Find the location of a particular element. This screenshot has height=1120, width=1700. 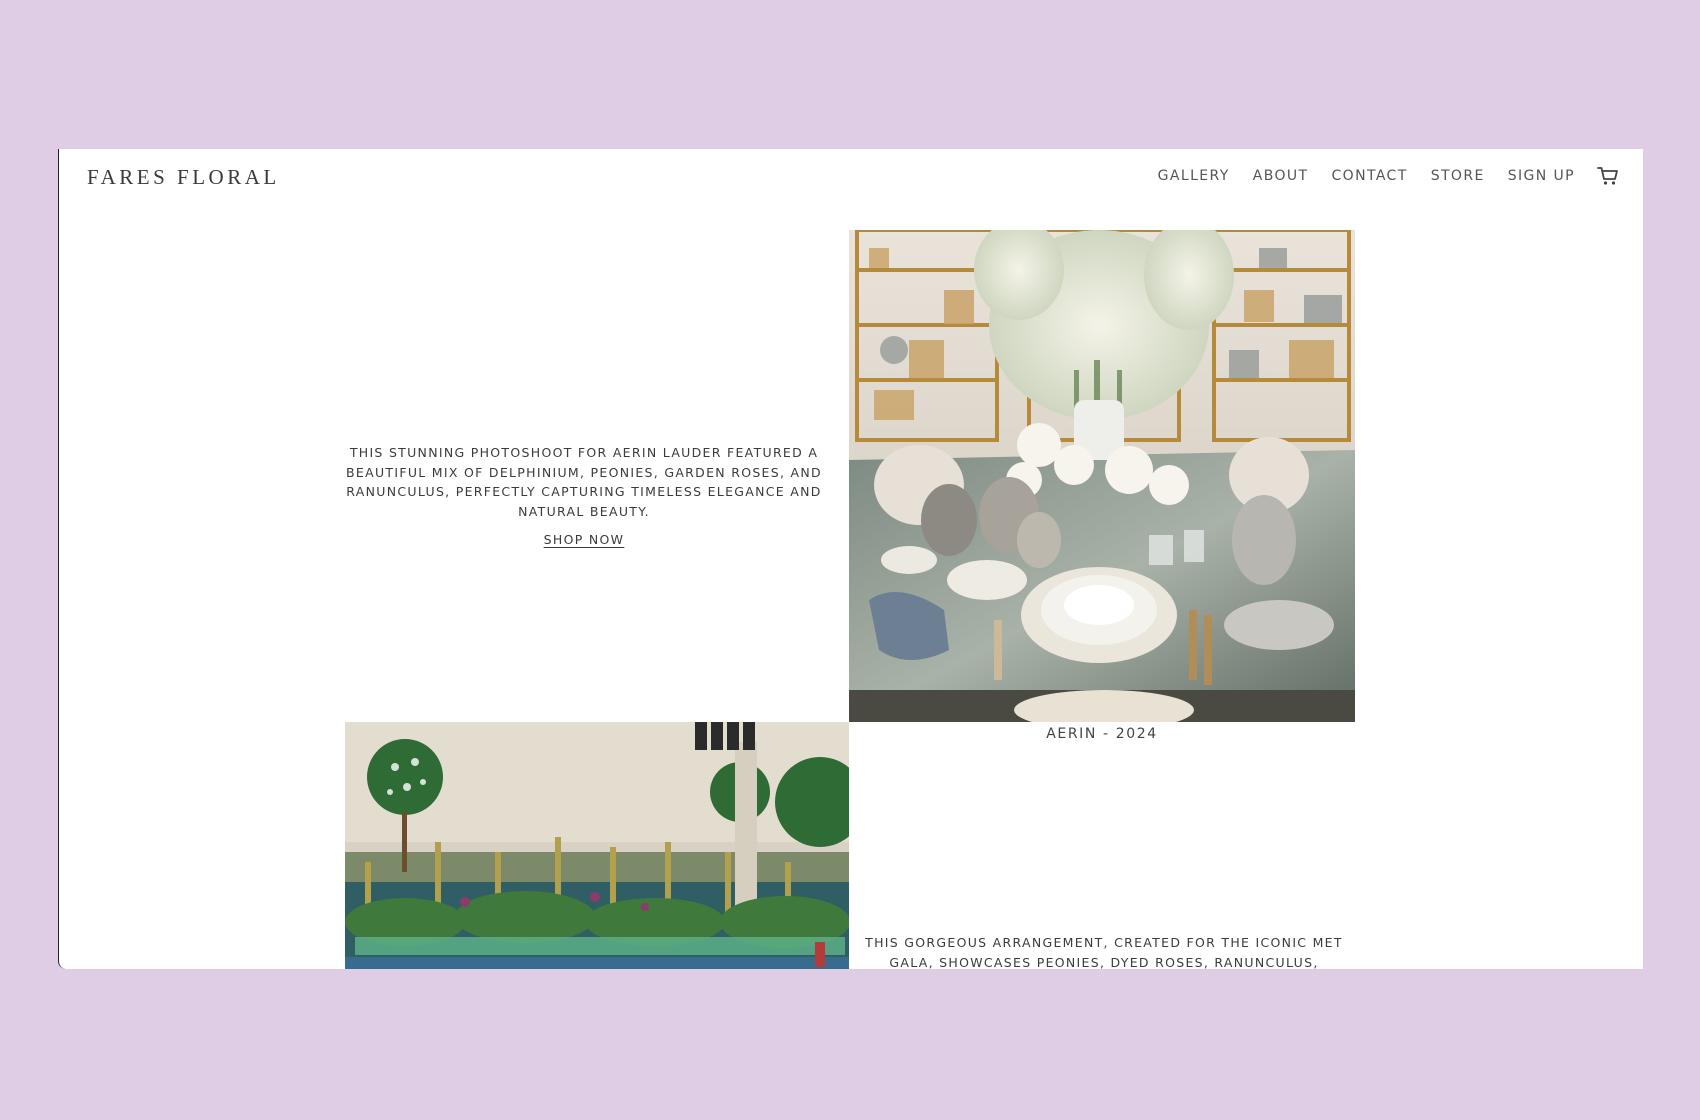

nav-sign-up: SIGN UP is located at coordinates (1541, 176).